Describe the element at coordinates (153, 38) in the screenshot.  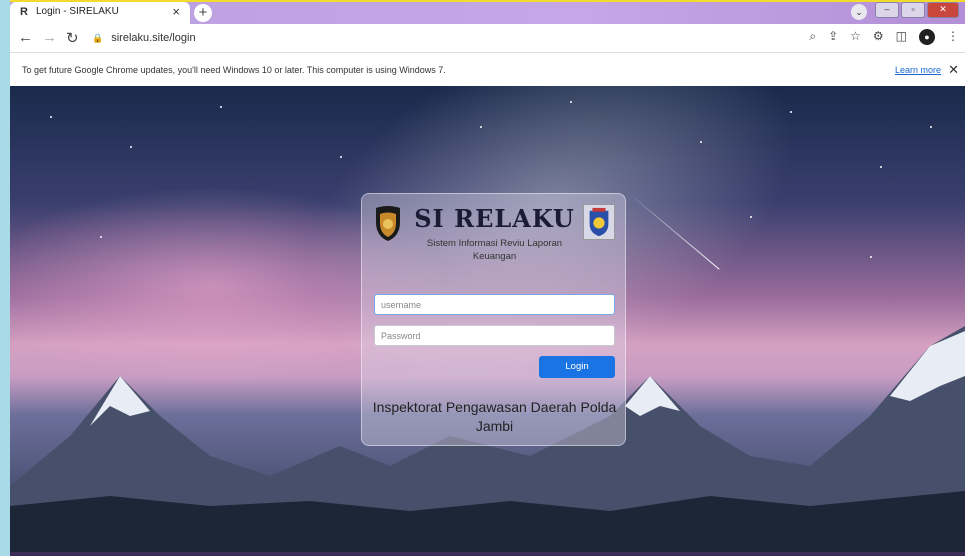
I see `url-text: sirelaku.site/login` at that location.